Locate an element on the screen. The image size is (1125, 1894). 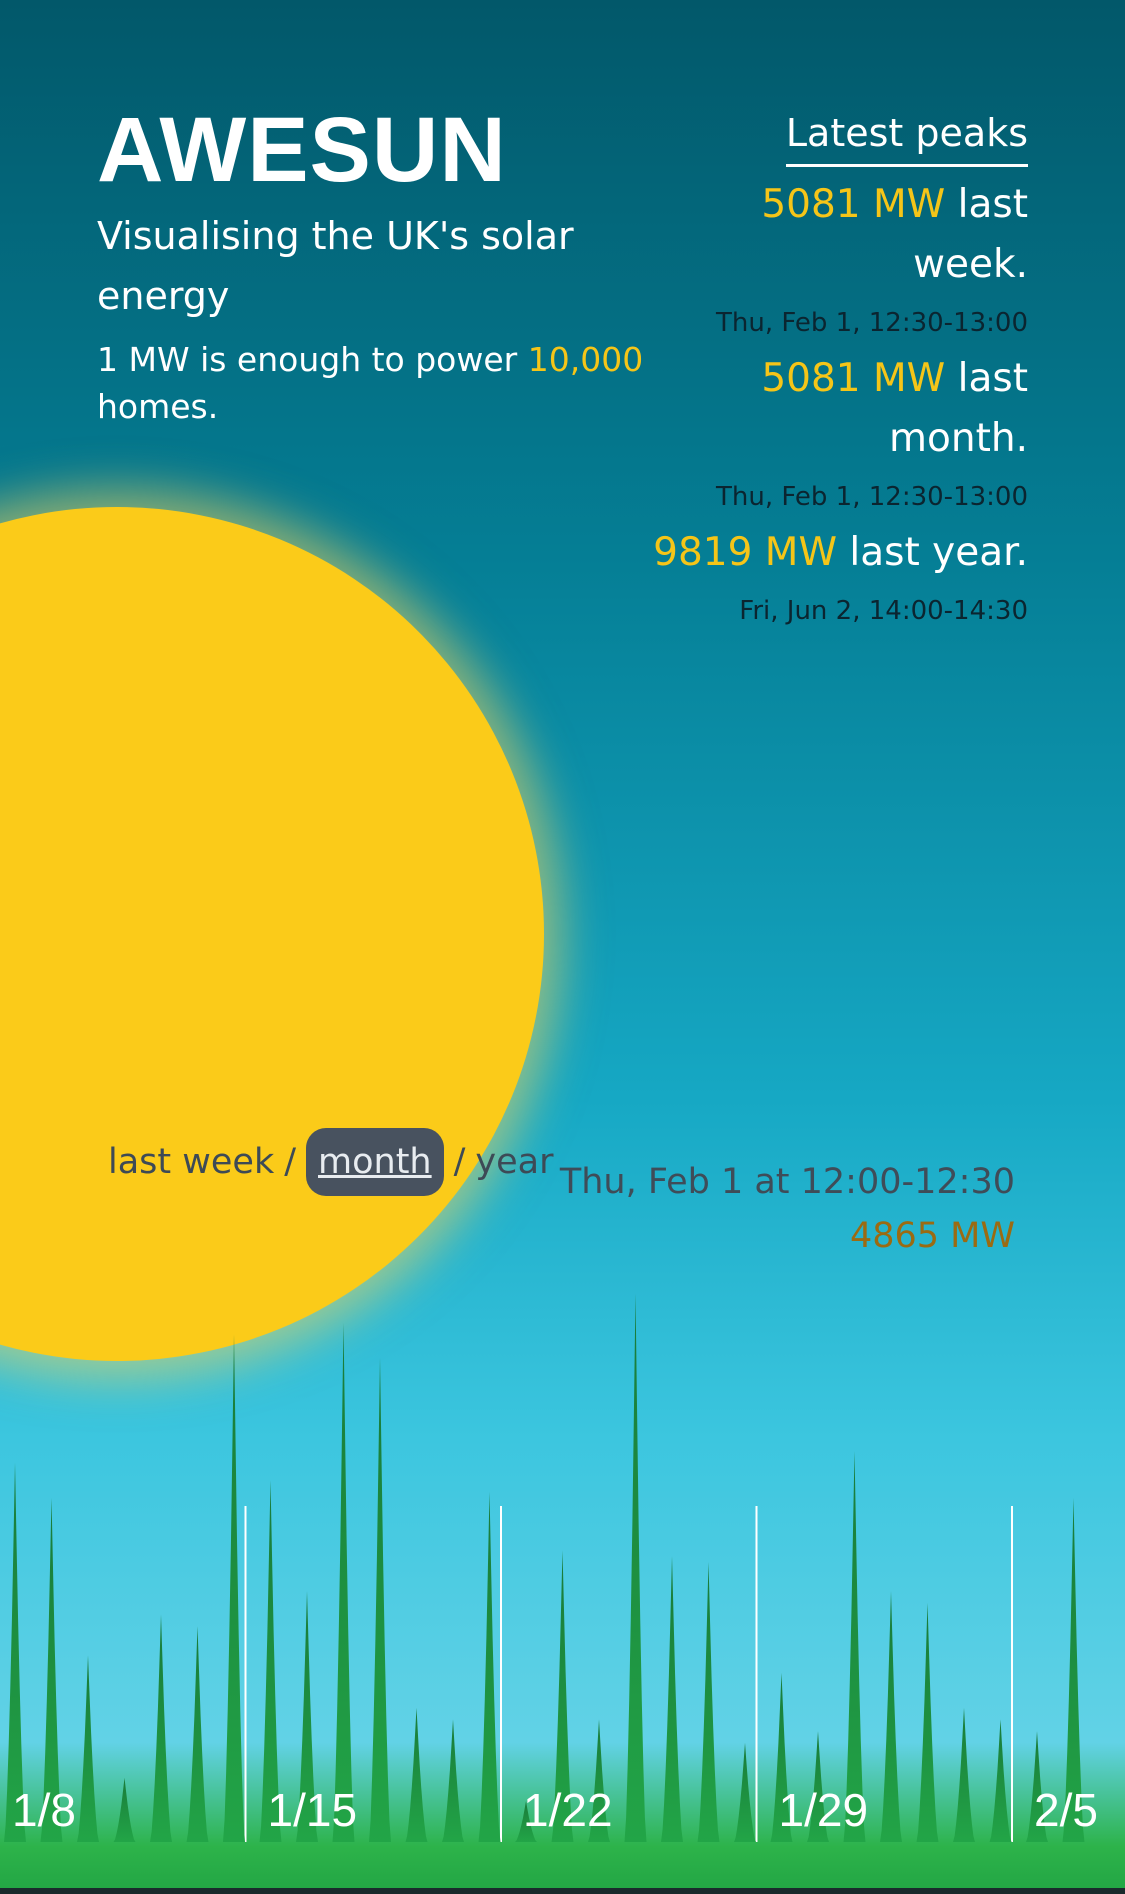
app-title: AWESUN is located at coordinates (302, 150).